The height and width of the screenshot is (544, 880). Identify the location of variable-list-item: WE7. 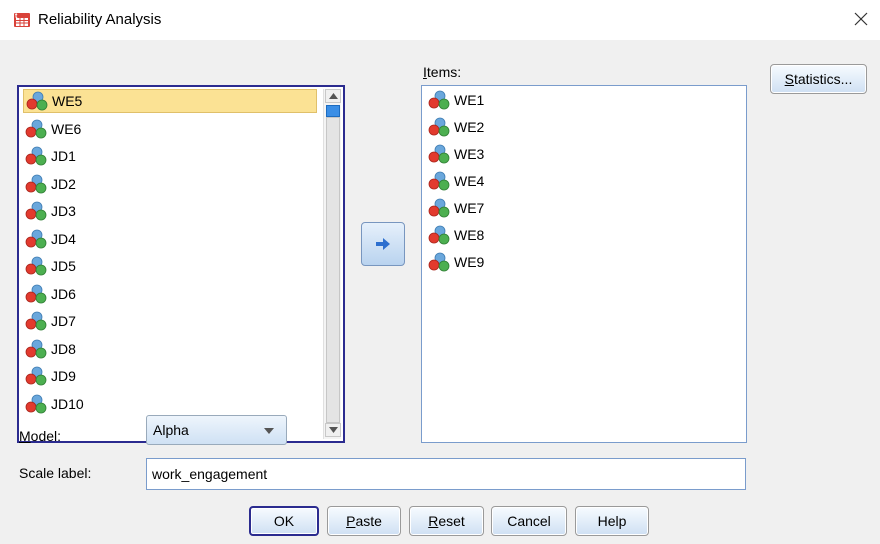
(455, 208).